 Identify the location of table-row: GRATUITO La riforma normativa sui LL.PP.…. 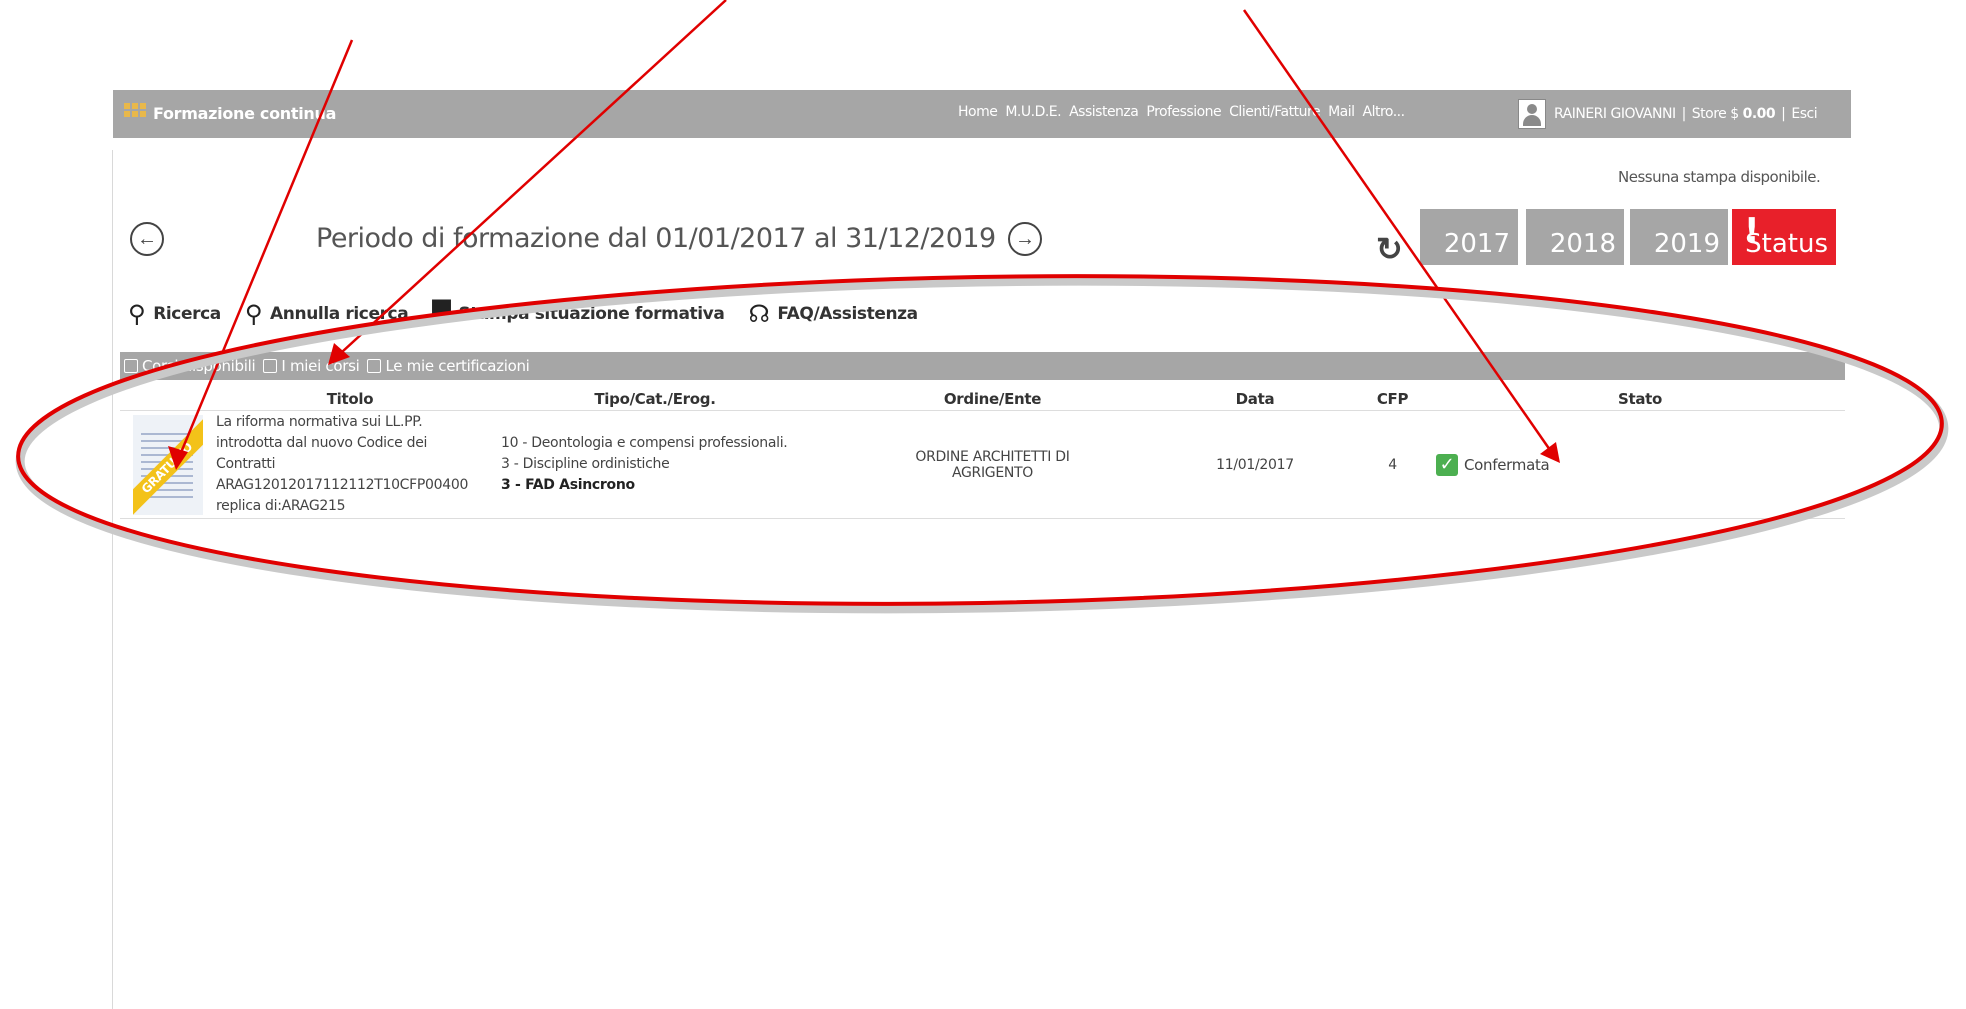
(982, 464).